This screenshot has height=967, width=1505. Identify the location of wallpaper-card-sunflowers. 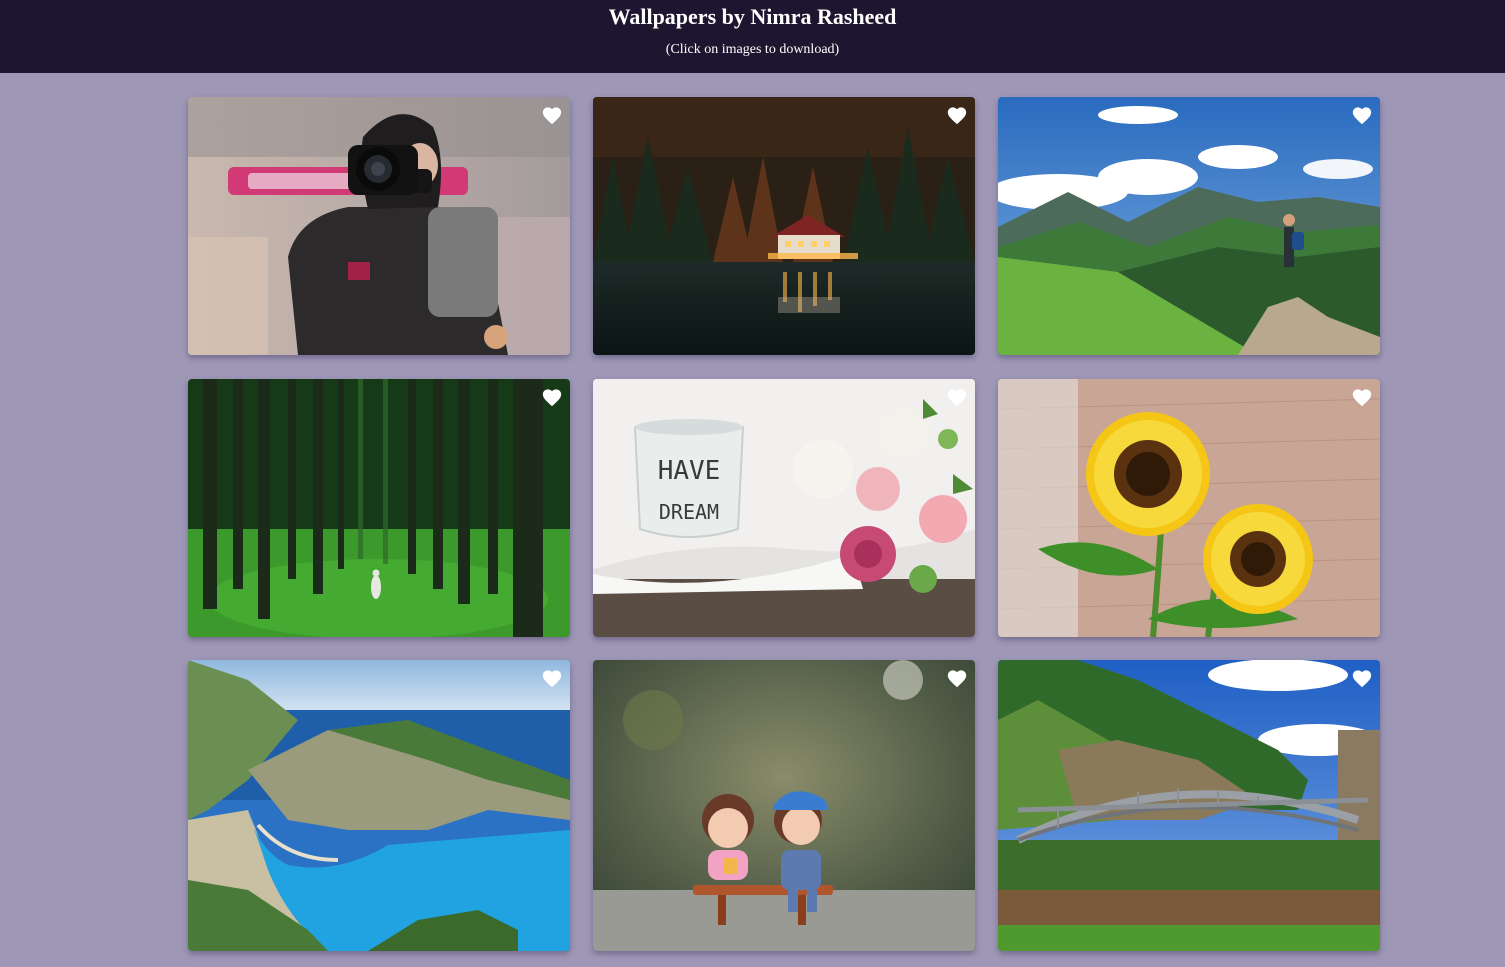
(1189, 508).